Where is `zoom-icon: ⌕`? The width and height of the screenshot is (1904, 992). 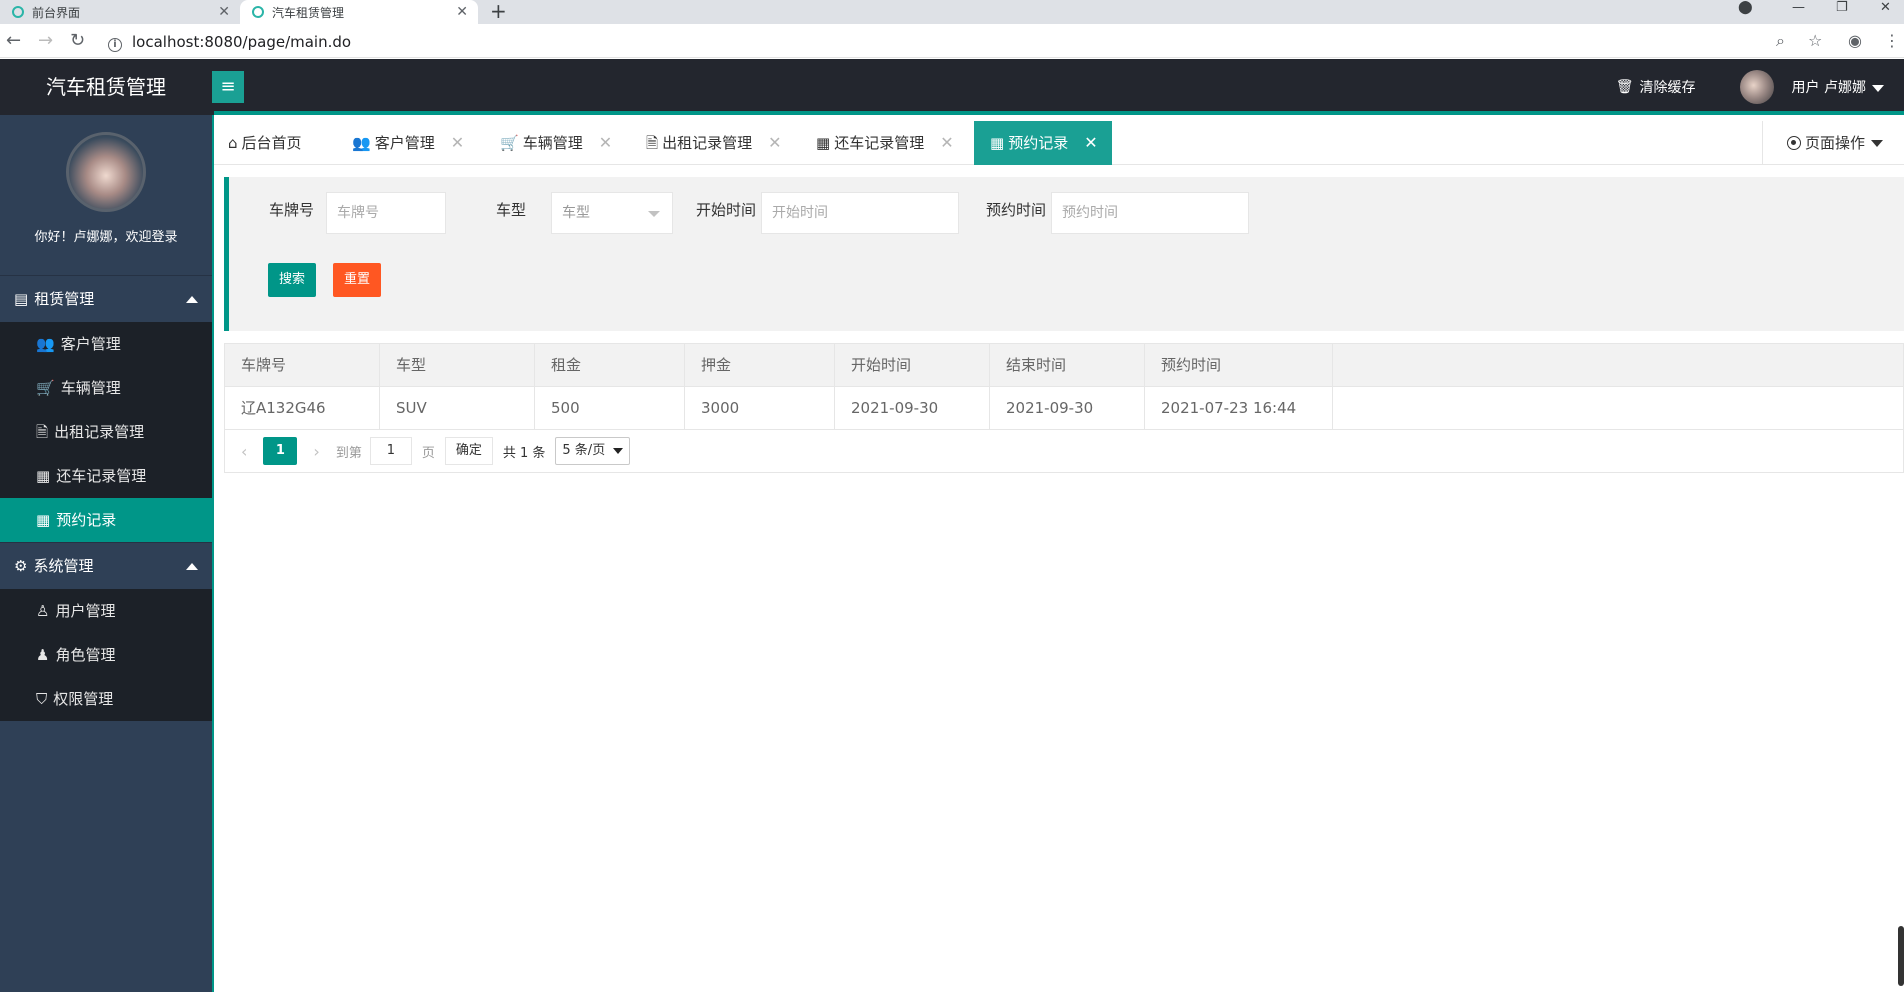 zoom-icon: ⌕ is located at coordinates (1780, 41).